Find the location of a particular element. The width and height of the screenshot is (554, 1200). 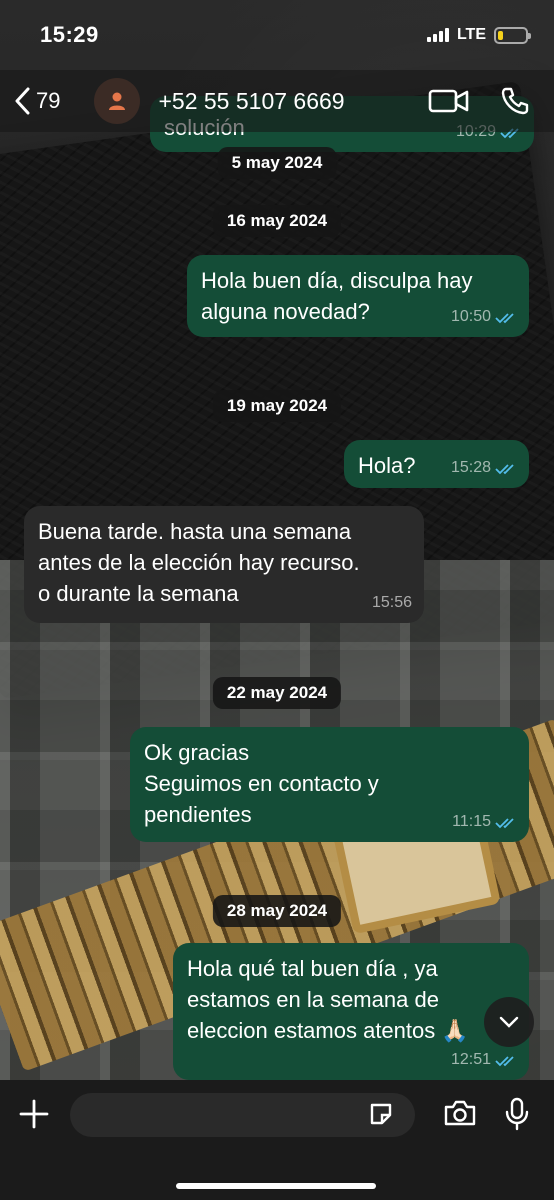

message-meta: 15:28 is located at coordinates (484, 468).